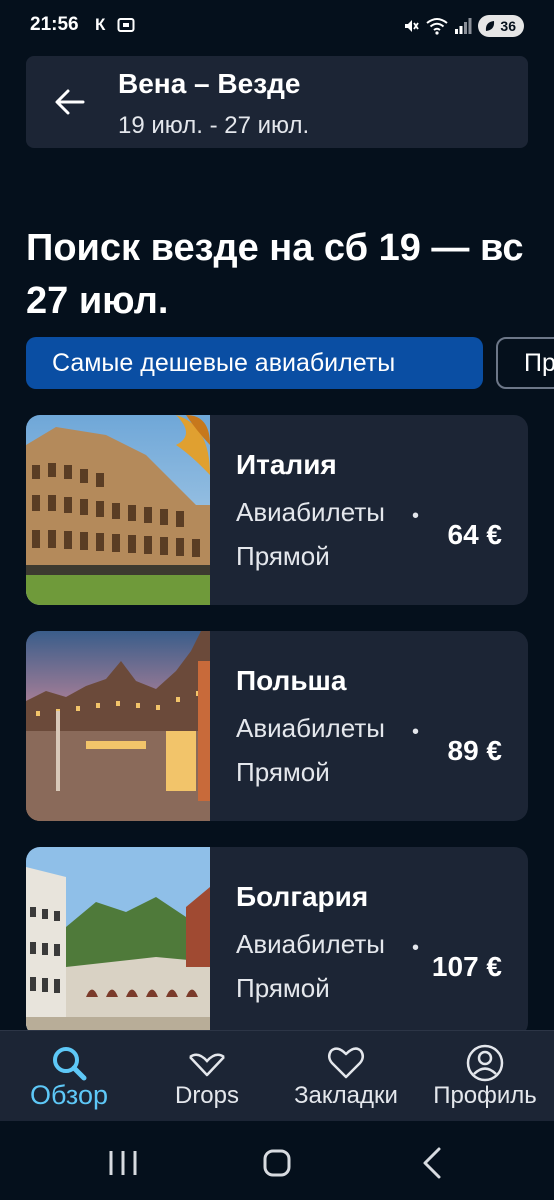 This screenshot has height=1200, width=554. What do you see at coordinates (412, 26) in the screenshot?
I see `mute-icon` at bounding box center [412, 26].